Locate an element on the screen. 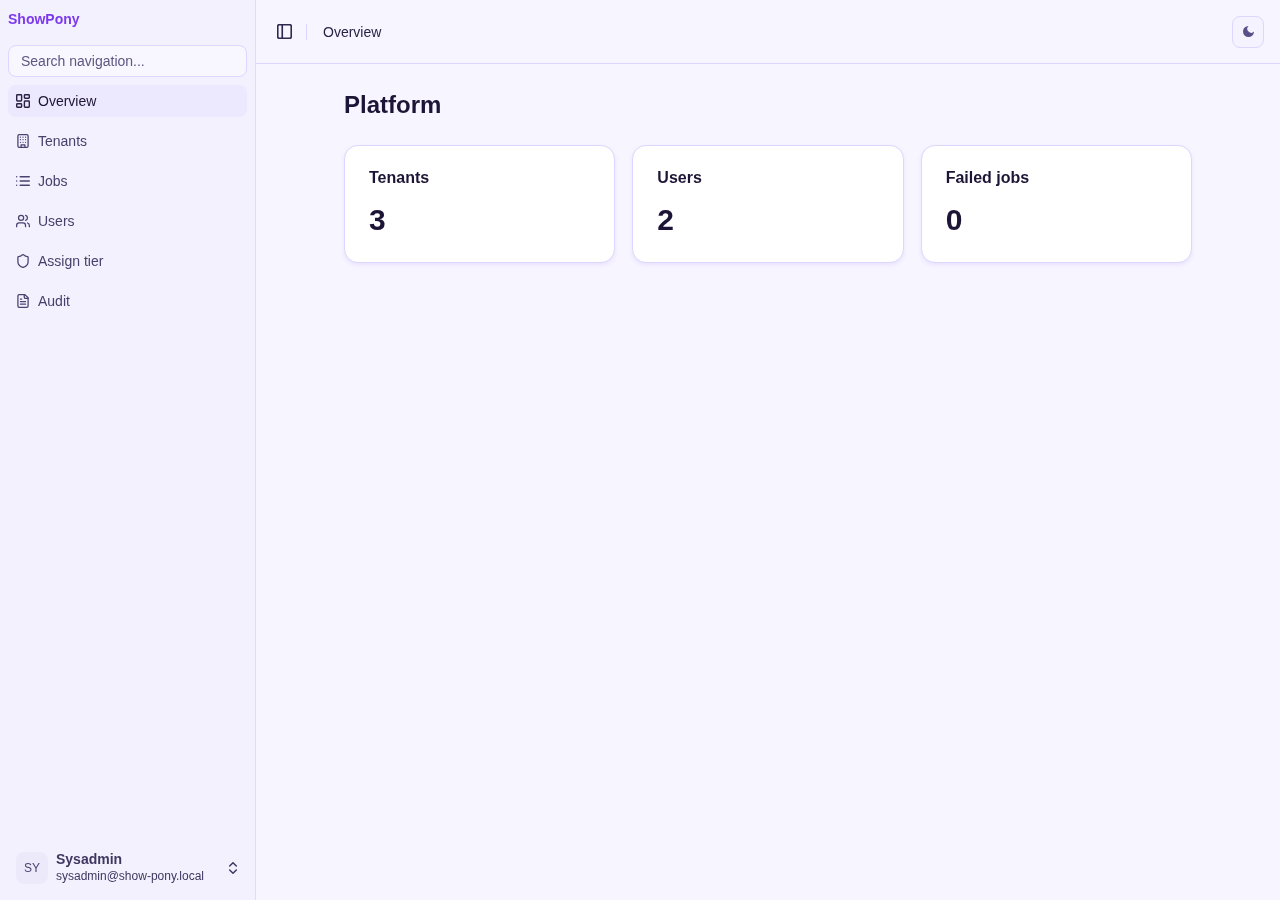 The width and height of the screenshot is (1280, 900). shield-icon is located at coordinates (23, 261).